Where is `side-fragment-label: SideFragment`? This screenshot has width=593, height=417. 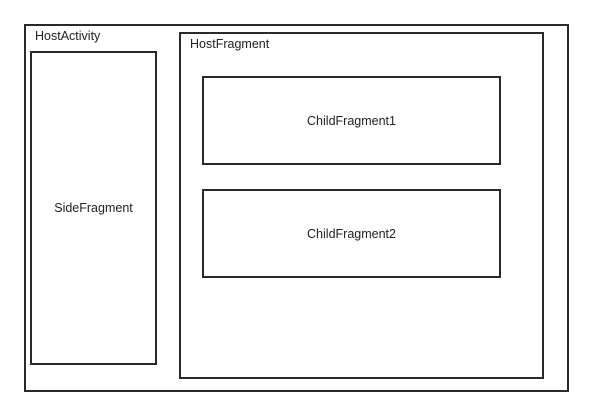
side-fragment-label: SideFragment is located at coordinates (93, 208).